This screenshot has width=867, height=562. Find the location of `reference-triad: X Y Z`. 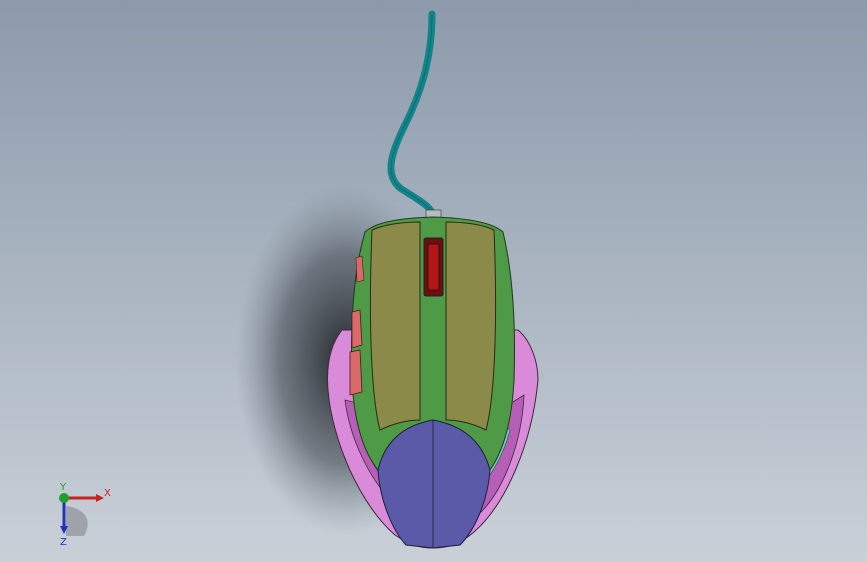

reference-triad: X Y Z is located at coordinates (85, 515).